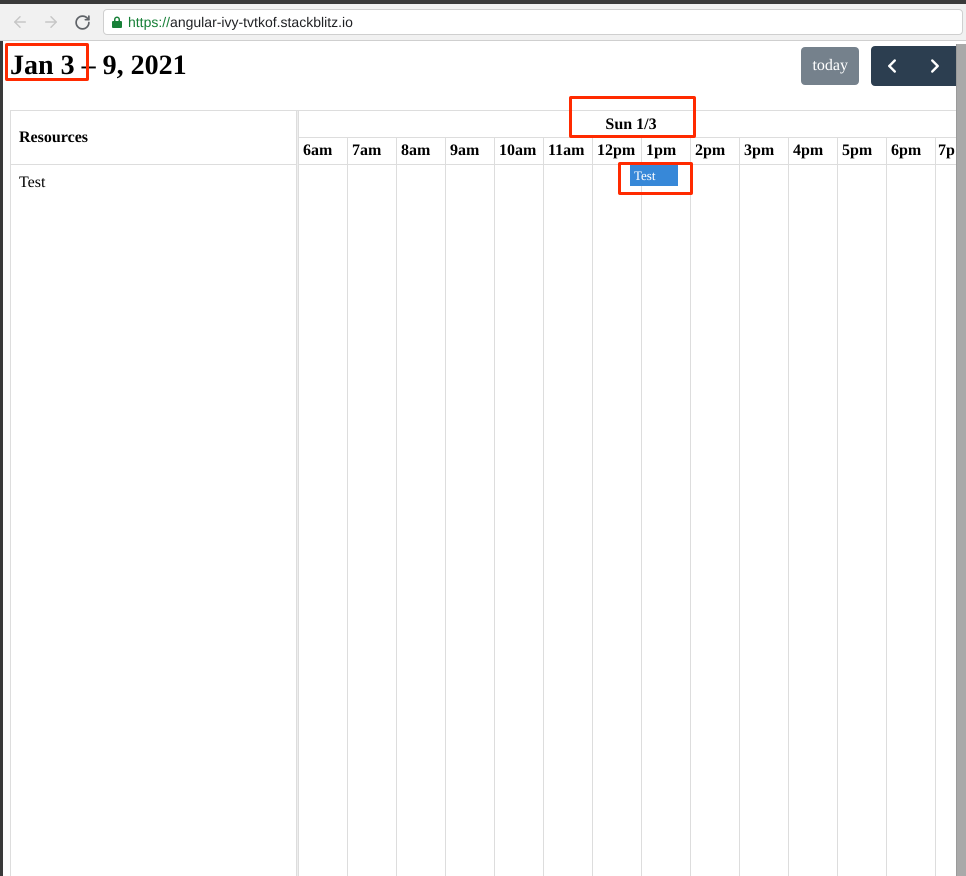 This screenshot has height=876, width=966. What do you see at coordinates (519, 151) in the screenshot?
I see `time-slot-header: 10am` at bounding box center [519, 151].